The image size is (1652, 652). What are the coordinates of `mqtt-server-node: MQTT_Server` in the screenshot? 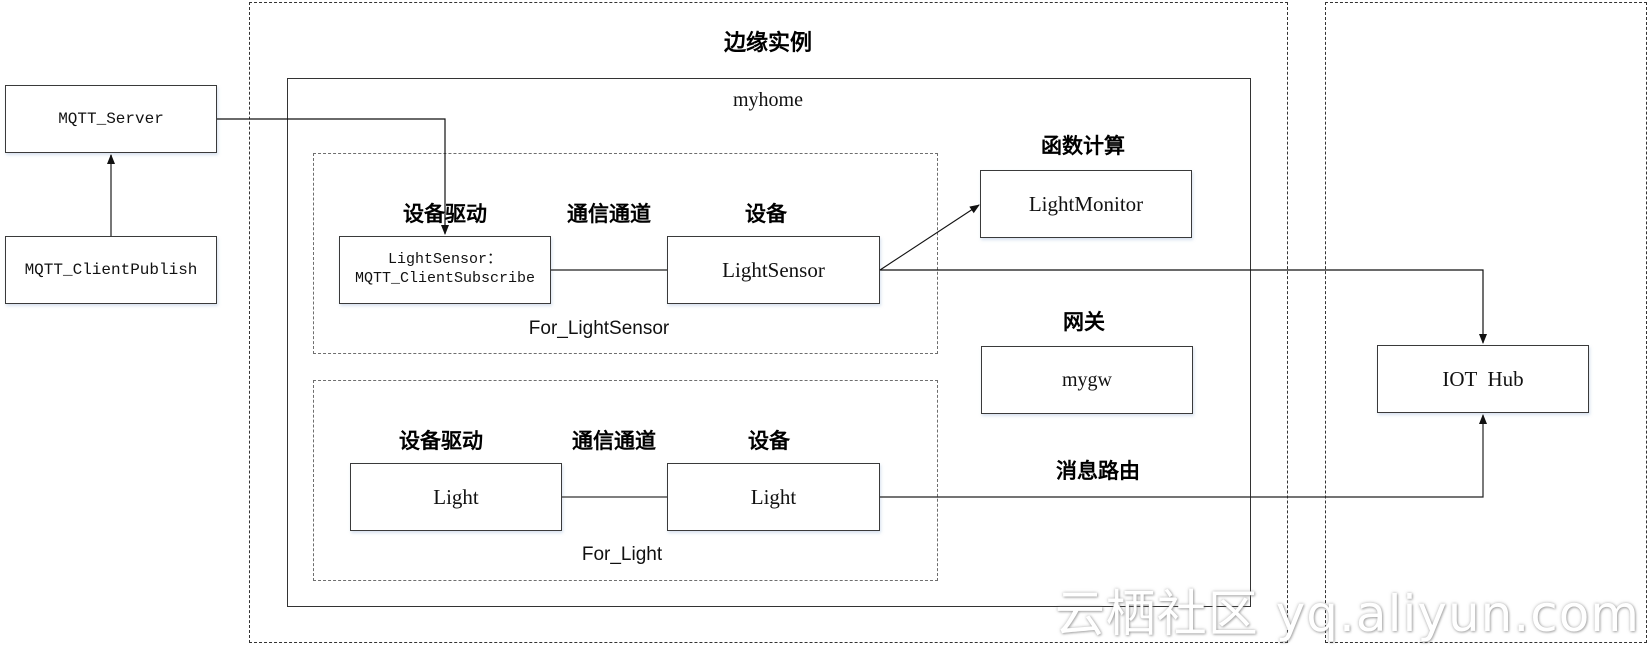 It's located at (111, 119).